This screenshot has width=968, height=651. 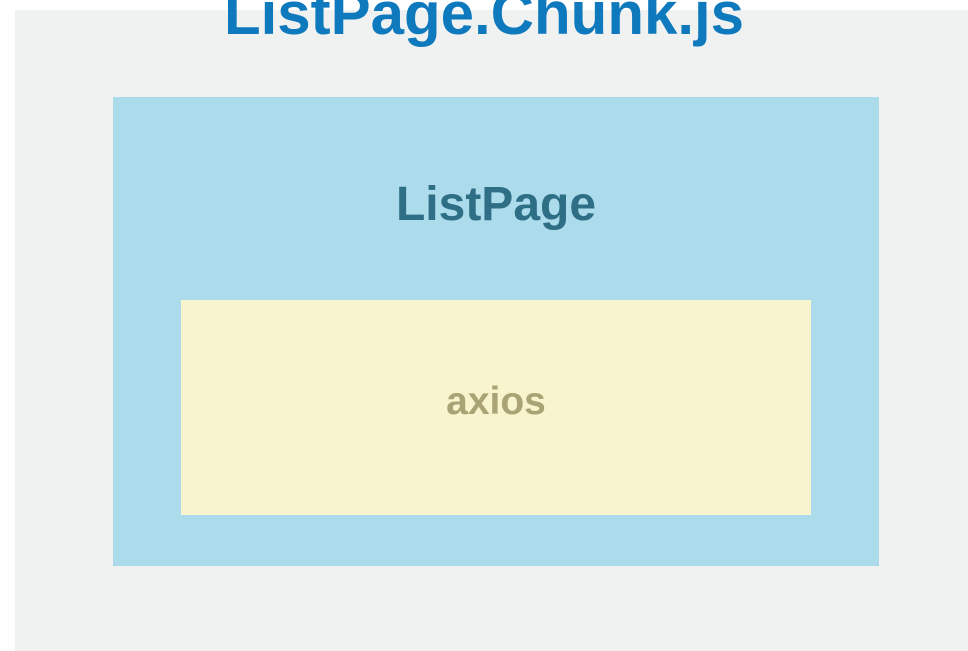 What do you see at coordinates (484, 23) in the screenshot?
I see `chunk-title: ListPage.Chunk.js` at bounding box center [484, 23].